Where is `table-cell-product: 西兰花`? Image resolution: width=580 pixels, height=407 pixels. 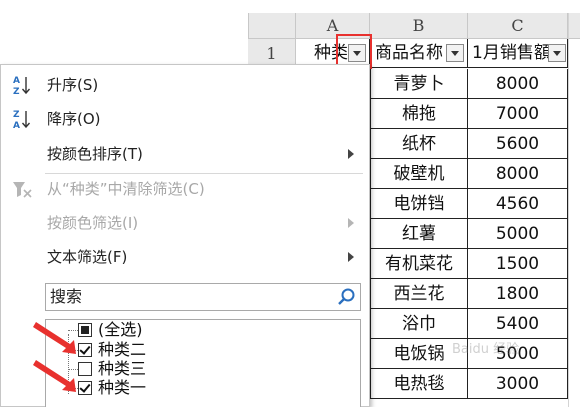
table-cell-product: 西兰花 is located at coordinates (419, 294).